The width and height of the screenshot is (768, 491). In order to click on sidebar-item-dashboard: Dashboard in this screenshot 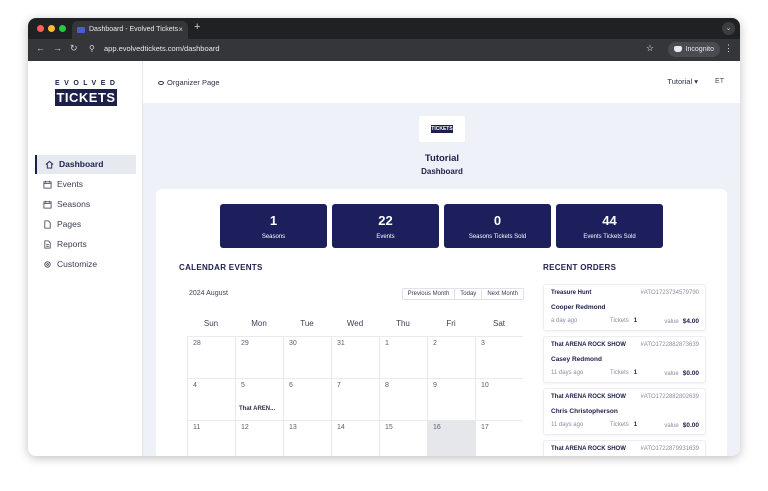, I will do `click(85, 164)`.